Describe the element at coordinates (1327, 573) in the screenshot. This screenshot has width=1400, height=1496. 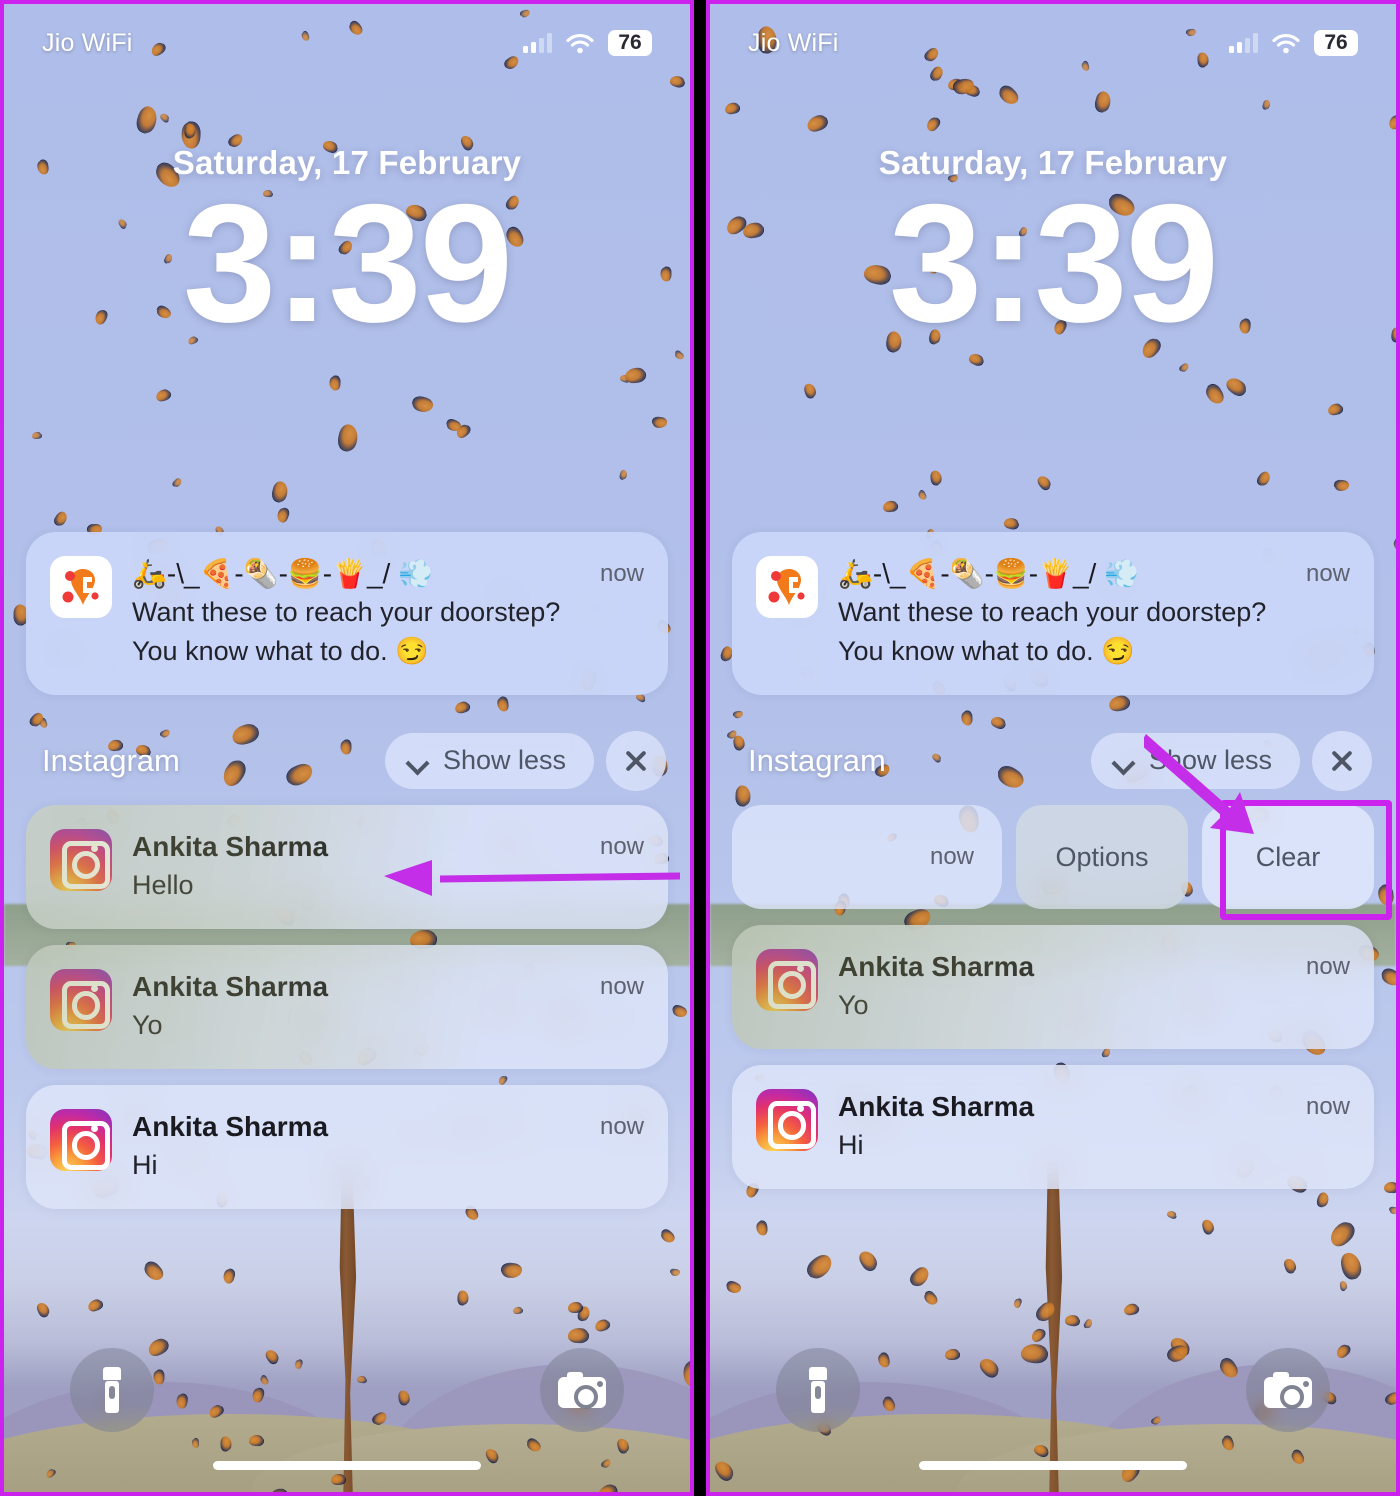
I see `swiggy-time: now` at that location.